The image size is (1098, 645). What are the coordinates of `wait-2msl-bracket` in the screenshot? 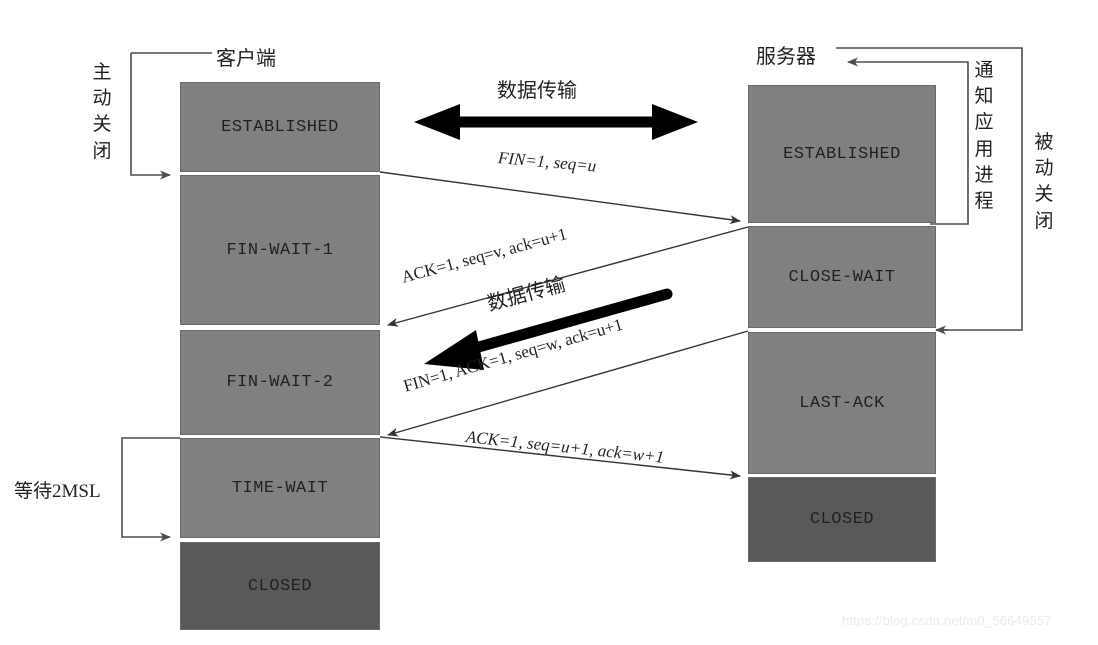 It's located at (150, 489).